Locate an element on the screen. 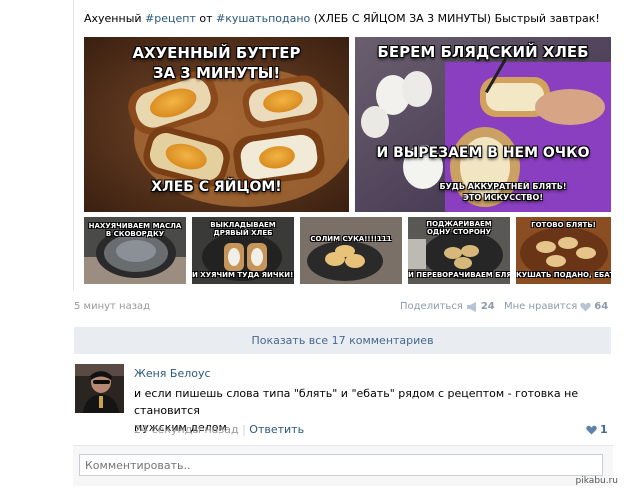 This screenshot has height=492, width=624. main-left-caption-2: ЗА 3 МИНУТЫ! is located at coordinates (216, 73).